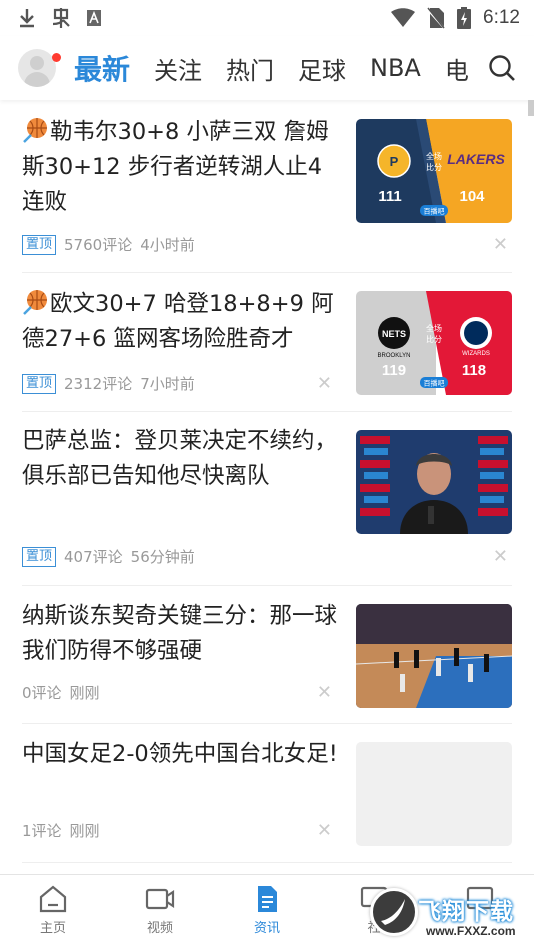 The width and height of the screenshot is (534, 949). Describe the element at coordinates (167, 384) in the screenshot. I see `post-time: 7小时前` at that location.